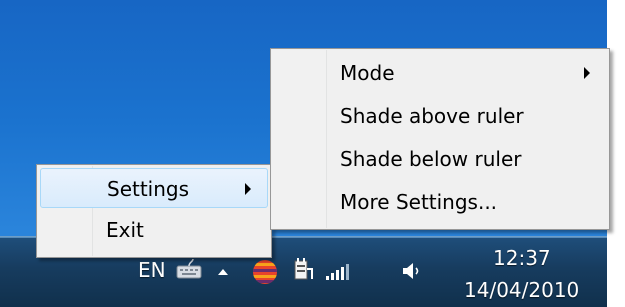 Image resolution: width=625 pixels, height=307 pixels. What do you see at coordinates (522, 290) in the screenshot?
I see `clock-date: 14/04/2010` at bounding box center [522, 290].